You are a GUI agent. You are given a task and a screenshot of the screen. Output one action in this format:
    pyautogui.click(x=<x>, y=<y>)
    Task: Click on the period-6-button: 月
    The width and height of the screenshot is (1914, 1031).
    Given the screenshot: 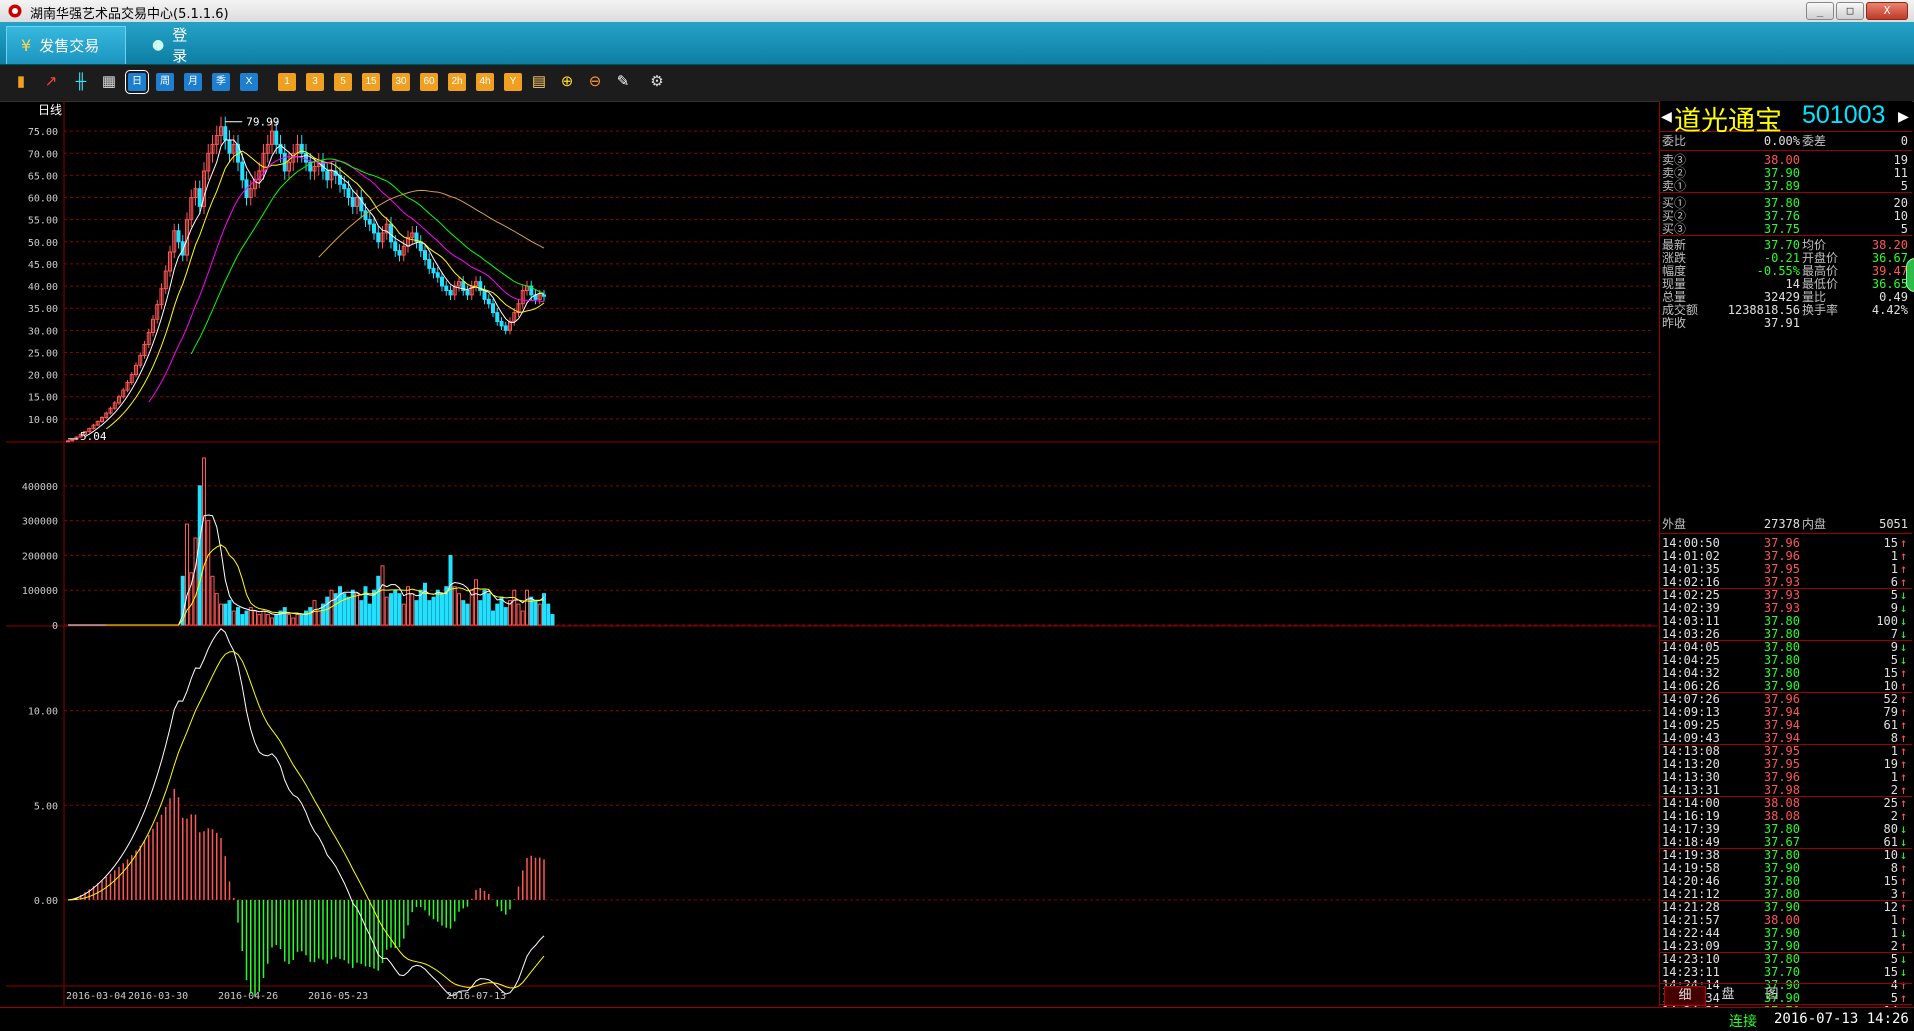 What is the action you would take?
    pyautogui.click(x=193, y=82)
    